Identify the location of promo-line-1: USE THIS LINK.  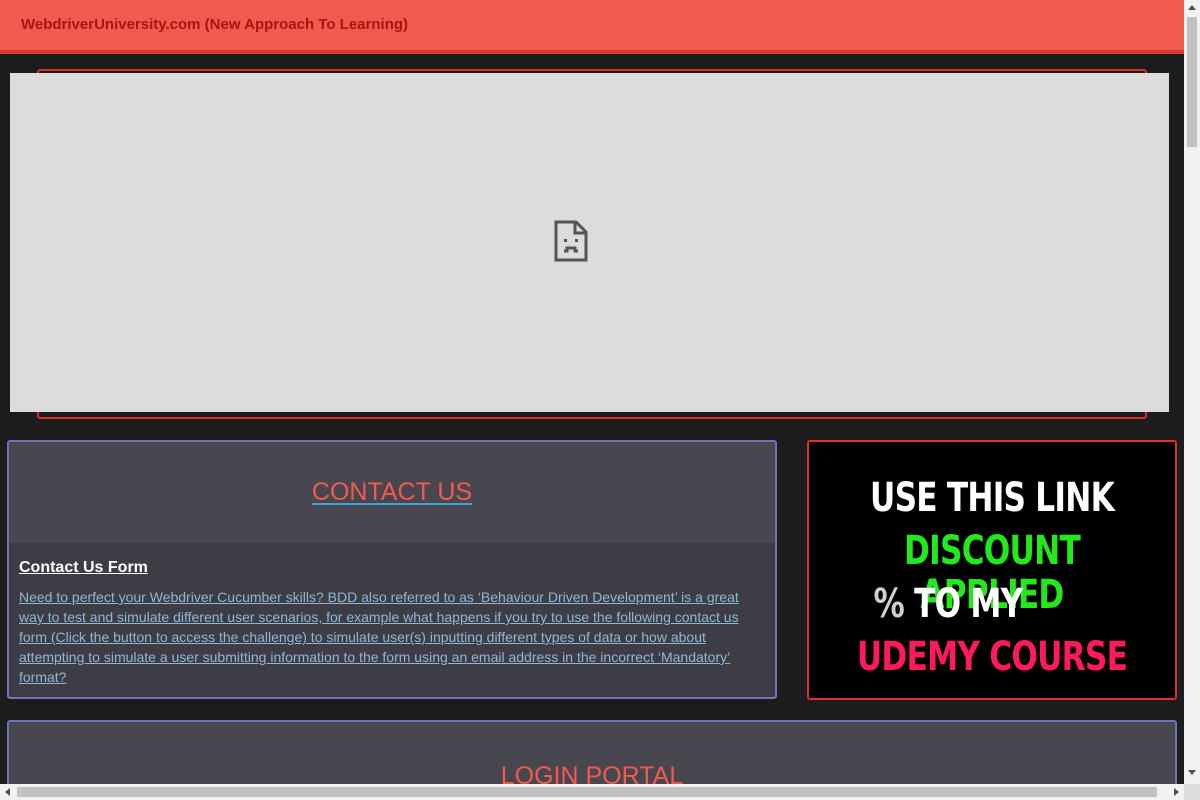
(992, 498).